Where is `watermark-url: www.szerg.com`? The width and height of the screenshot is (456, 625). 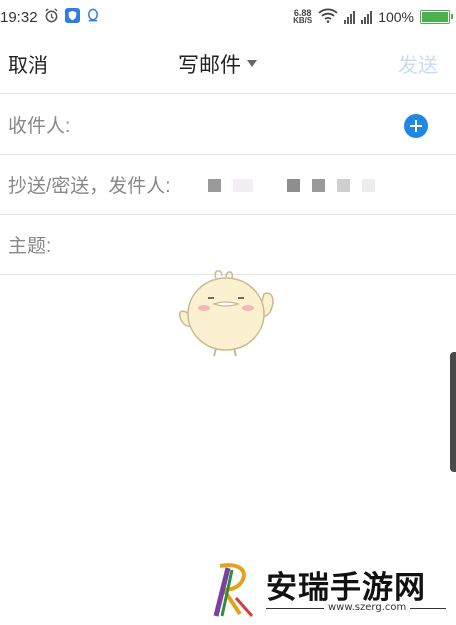 watermark-url: www.szerg.com is located at coordinates (367, 607).